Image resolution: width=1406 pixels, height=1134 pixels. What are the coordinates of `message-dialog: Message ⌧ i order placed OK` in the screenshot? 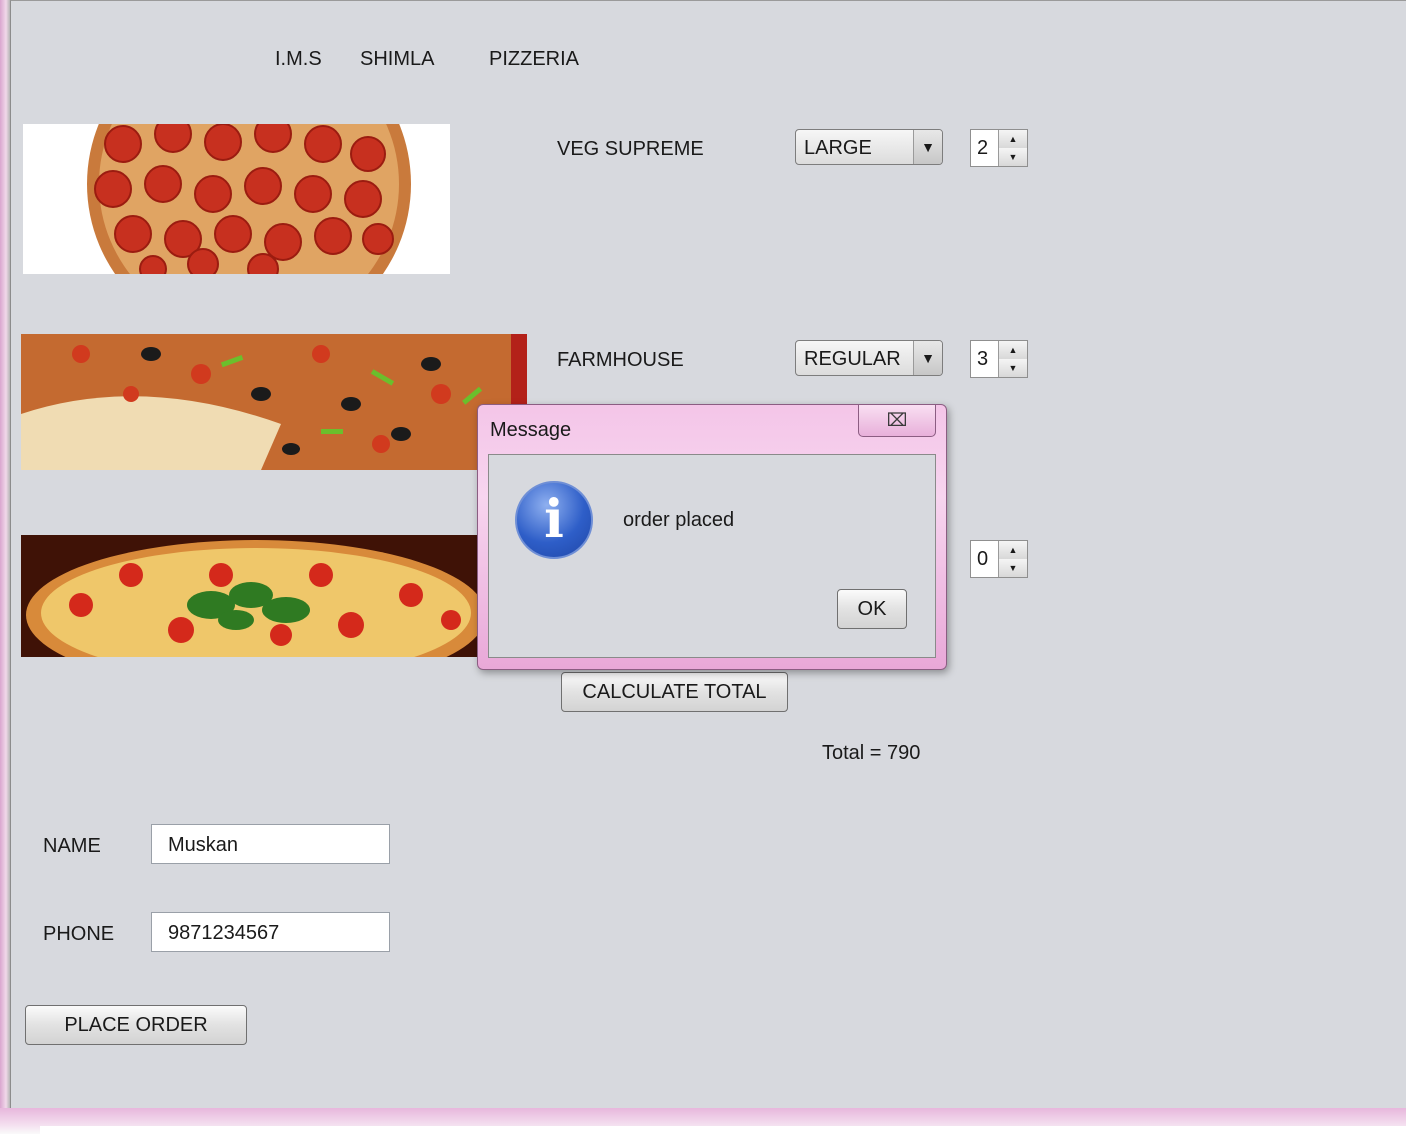 It's located at (712, 537).